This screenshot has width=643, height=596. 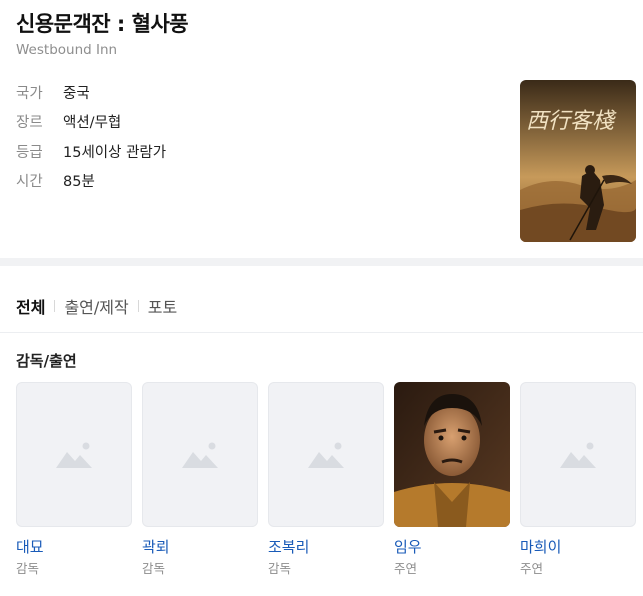 What do you see at coordinates (92, 123) in the screenshot?
I see `info-value: 액션/무협` at bounding box center [92, 123].